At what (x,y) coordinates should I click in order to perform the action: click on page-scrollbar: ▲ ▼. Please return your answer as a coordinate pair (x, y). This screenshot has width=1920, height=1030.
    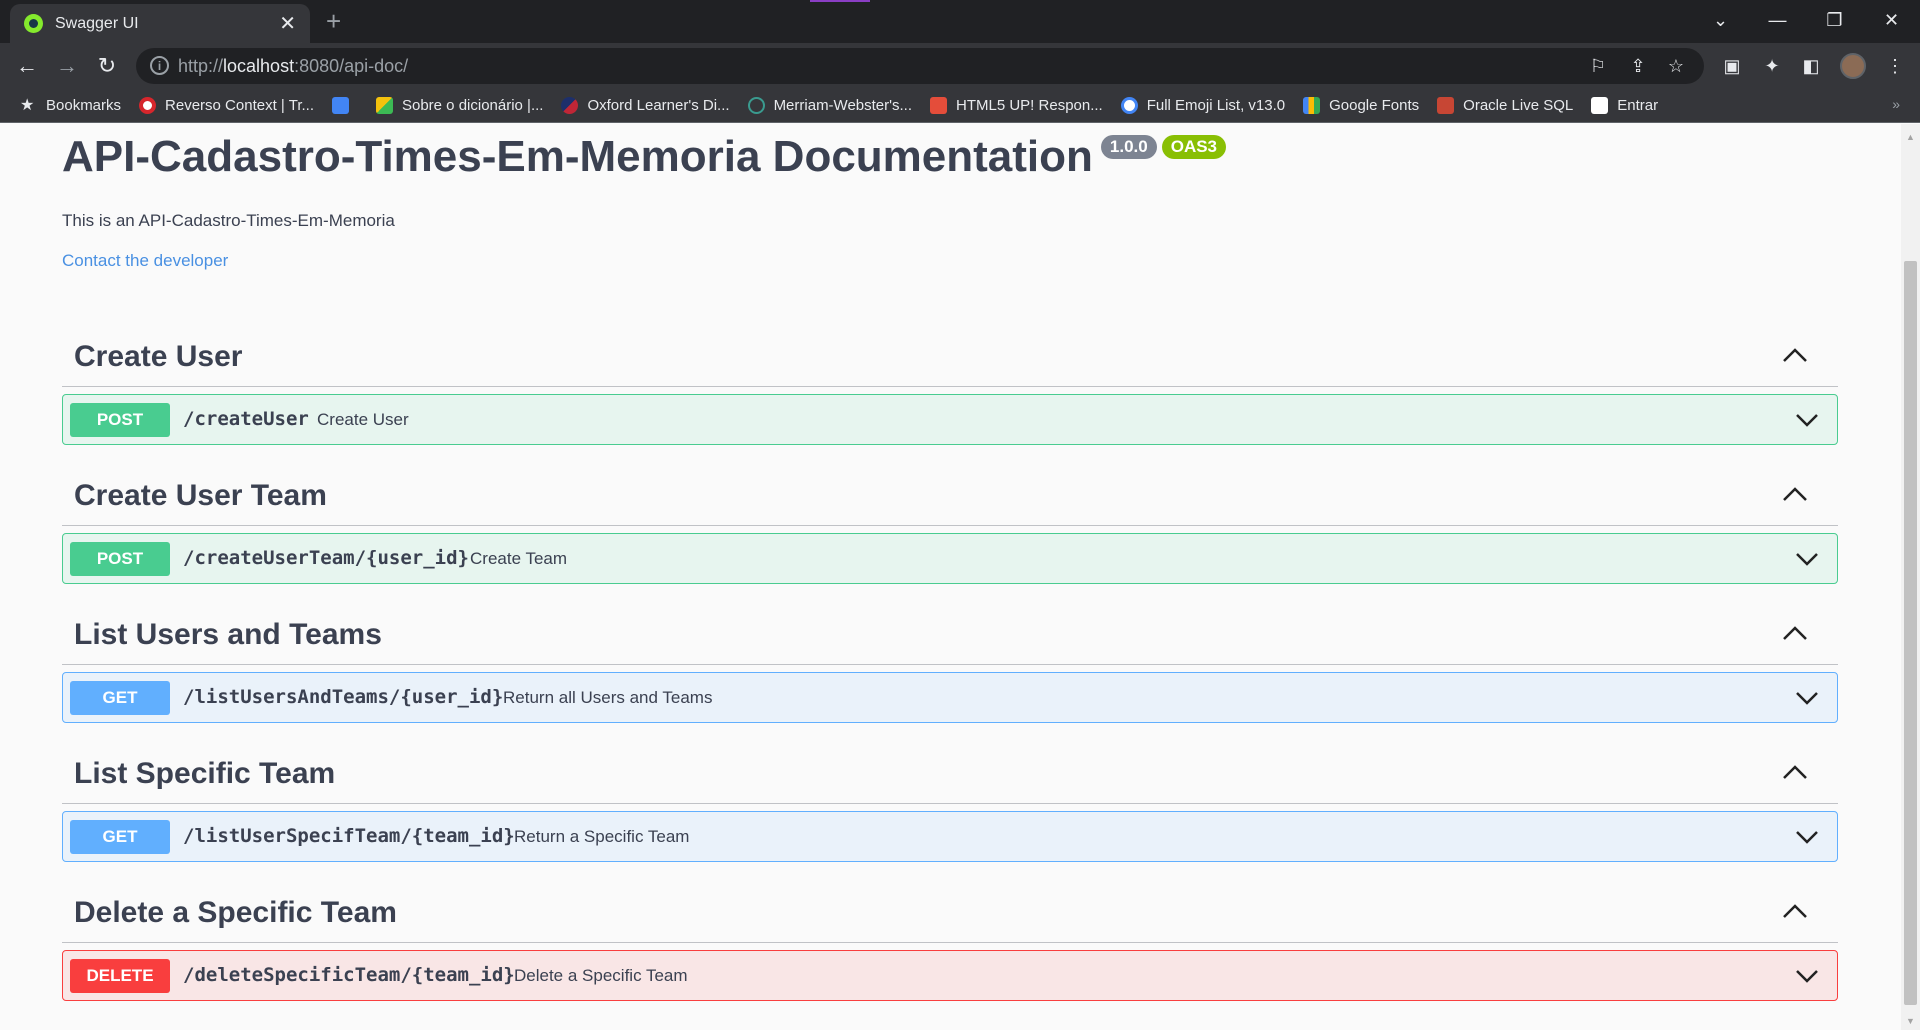
    Looking at the image, I should click on (1910, 577).